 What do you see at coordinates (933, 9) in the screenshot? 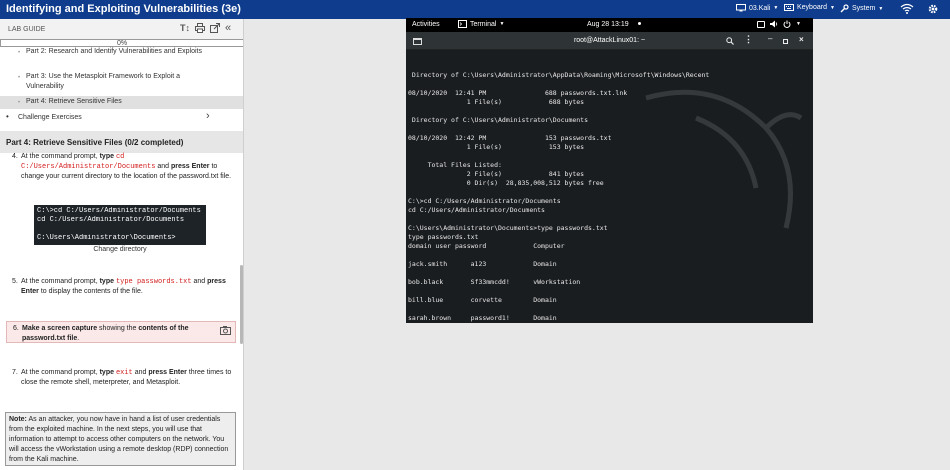
I see `settings-gear-icon` at bounding box center [933, 9].